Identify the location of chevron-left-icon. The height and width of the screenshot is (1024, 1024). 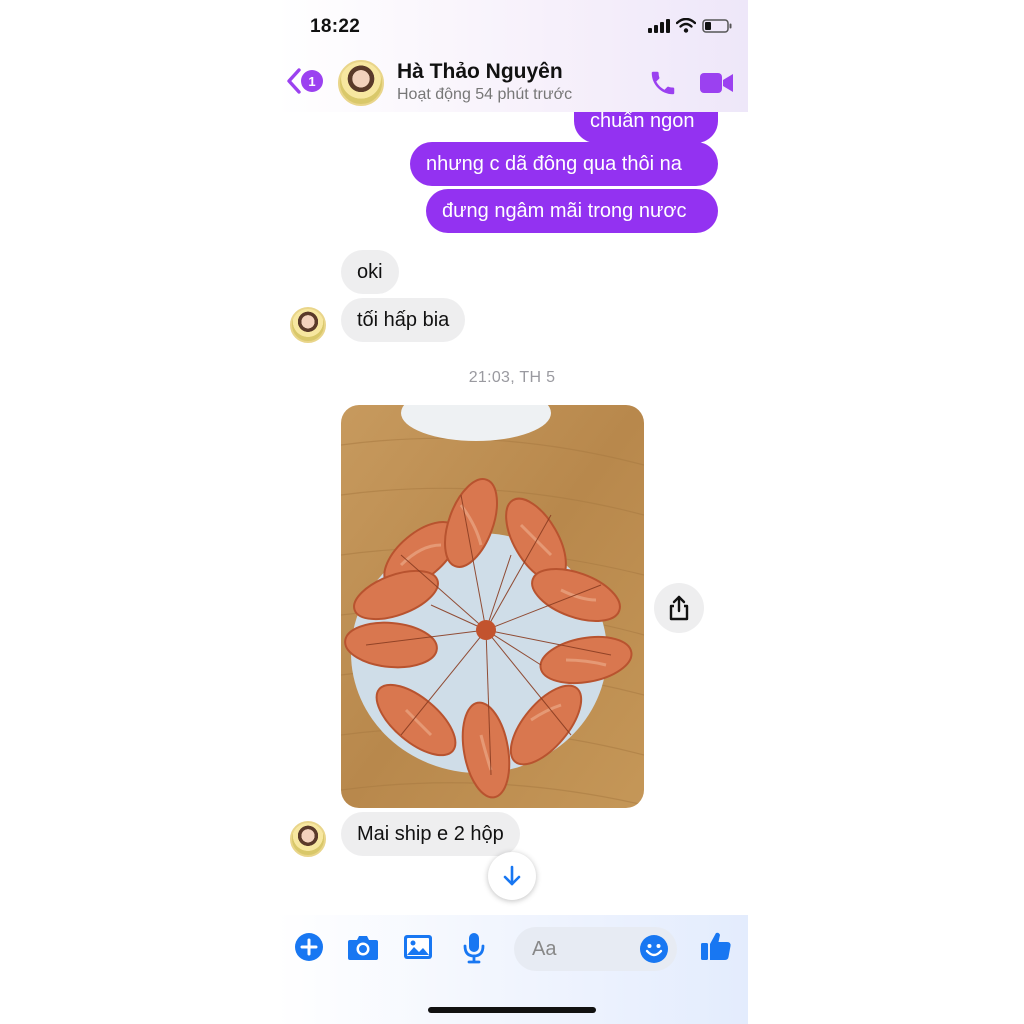
(294, 81).